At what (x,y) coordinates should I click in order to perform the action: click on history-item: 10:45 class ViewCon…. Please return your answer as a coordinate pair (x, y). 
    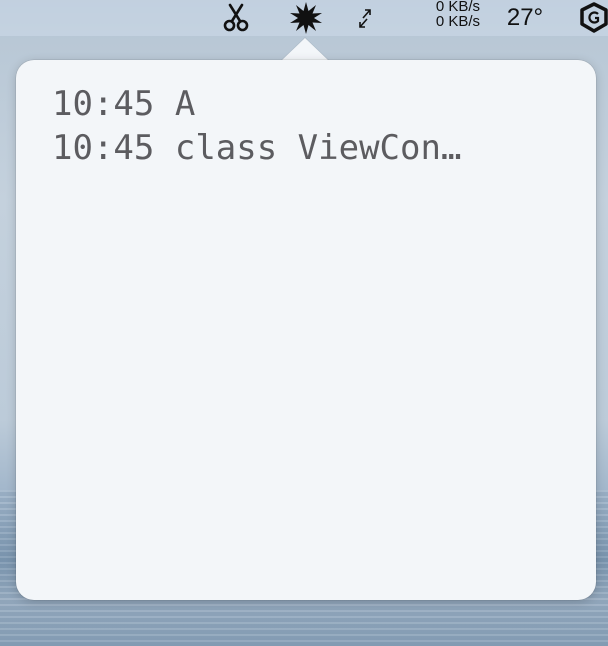
    Looking at the image, I should click on (309, 148).